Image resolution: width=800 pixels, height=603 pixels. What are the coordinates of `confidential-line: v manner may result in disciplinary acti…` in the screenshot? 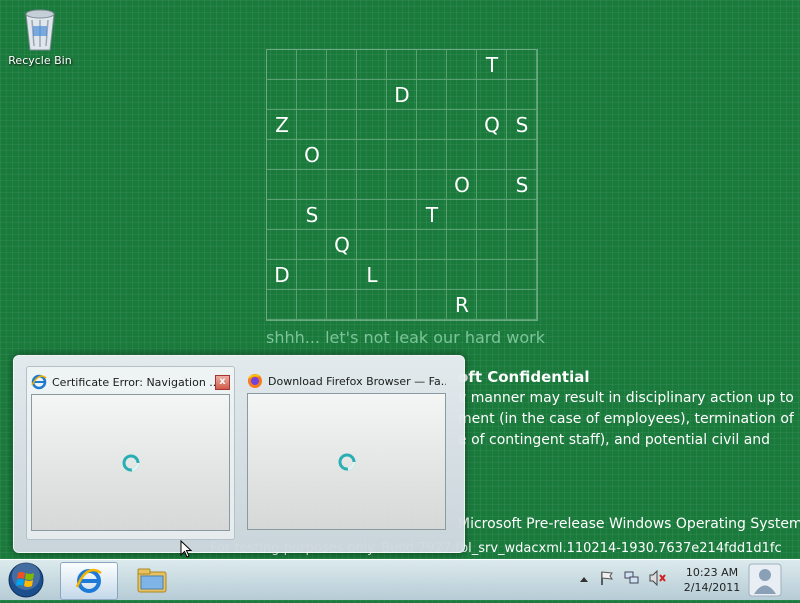 It's located at (626, 398).